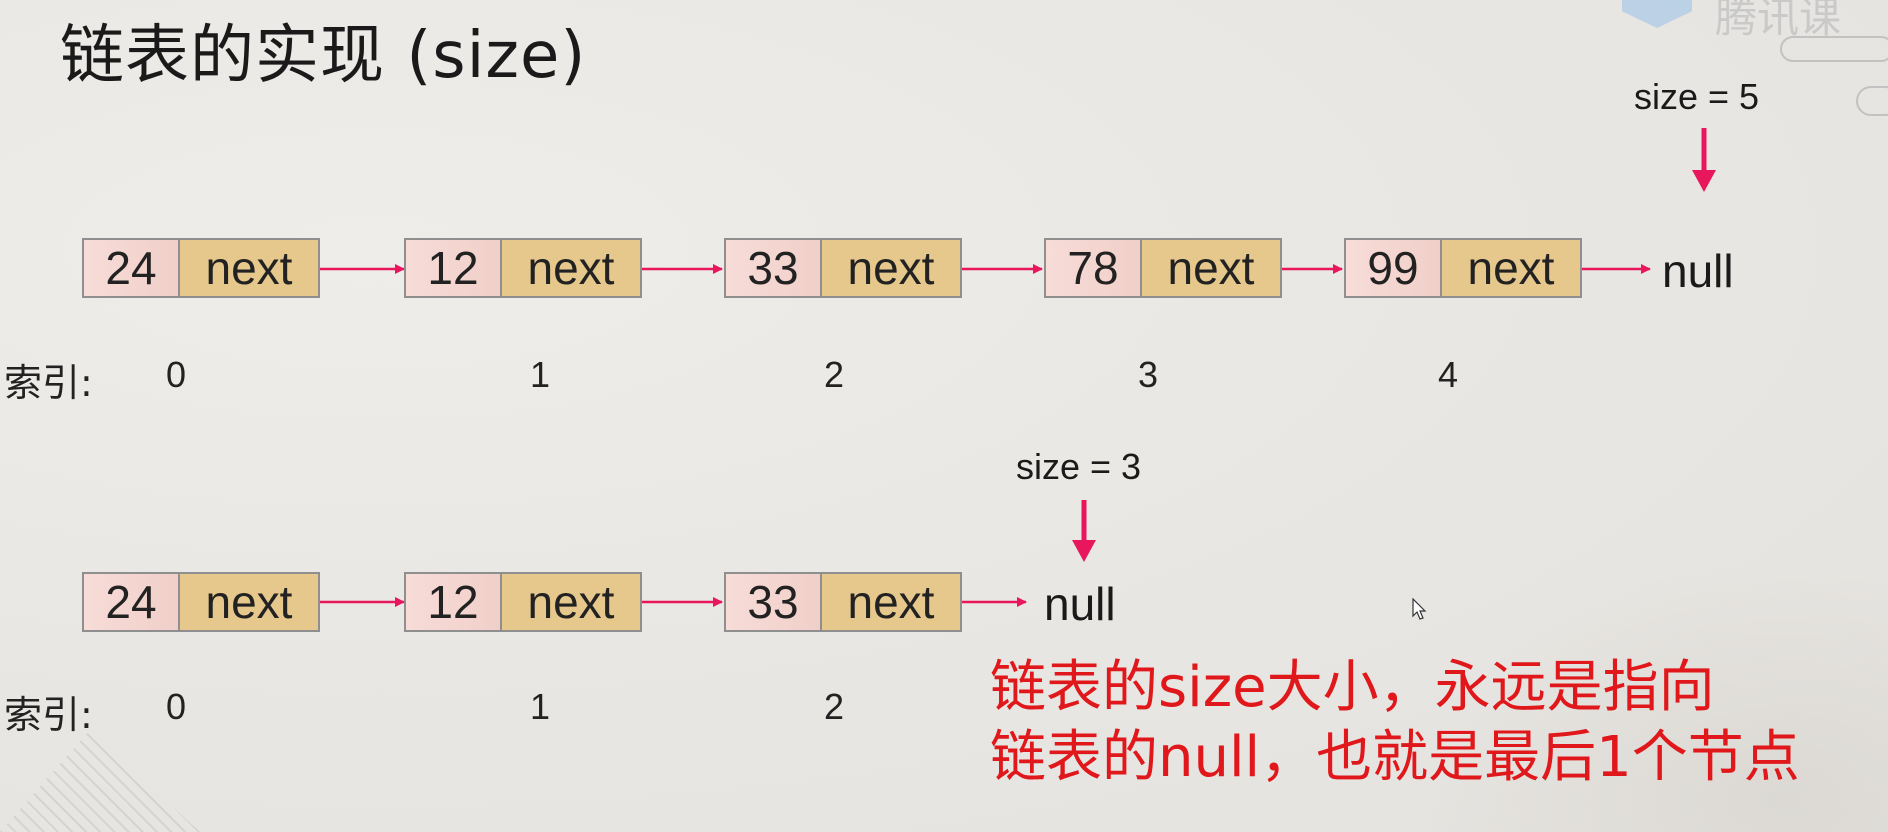  I want to click on list2-index-0: 0, so click(176, 706).